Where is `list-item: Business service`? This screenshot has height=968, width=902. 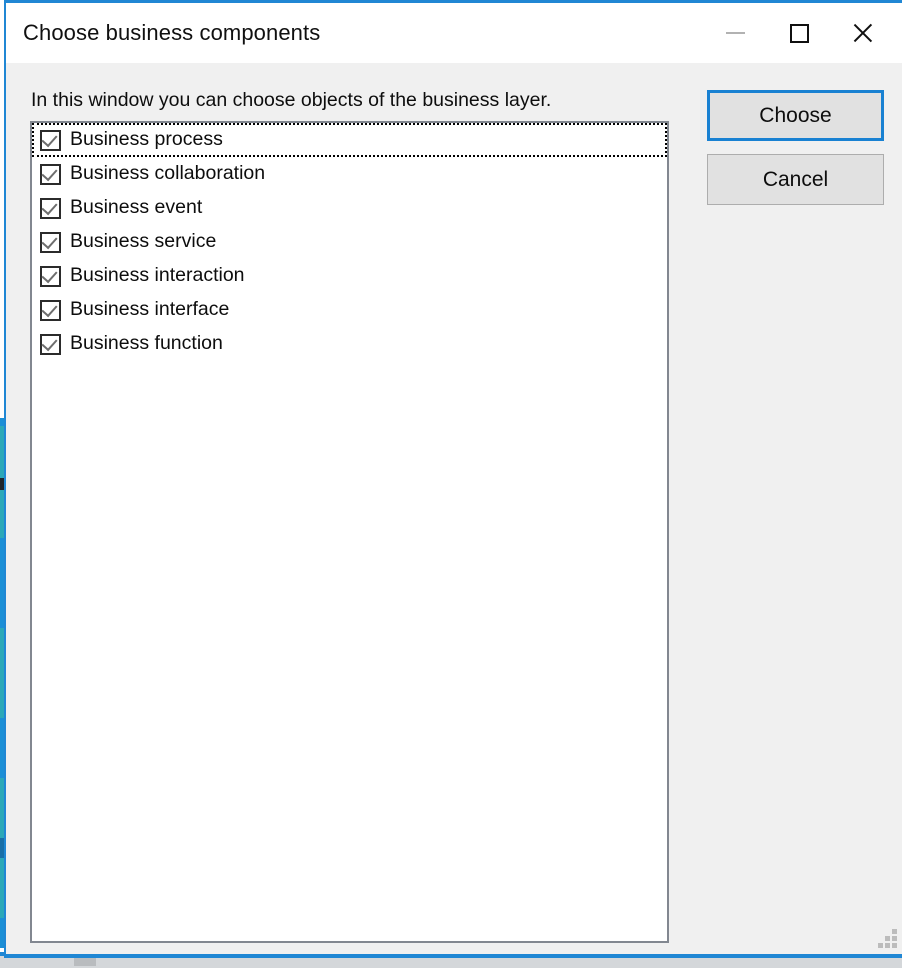 list-item: Business service is located at coordinates (349, 242).